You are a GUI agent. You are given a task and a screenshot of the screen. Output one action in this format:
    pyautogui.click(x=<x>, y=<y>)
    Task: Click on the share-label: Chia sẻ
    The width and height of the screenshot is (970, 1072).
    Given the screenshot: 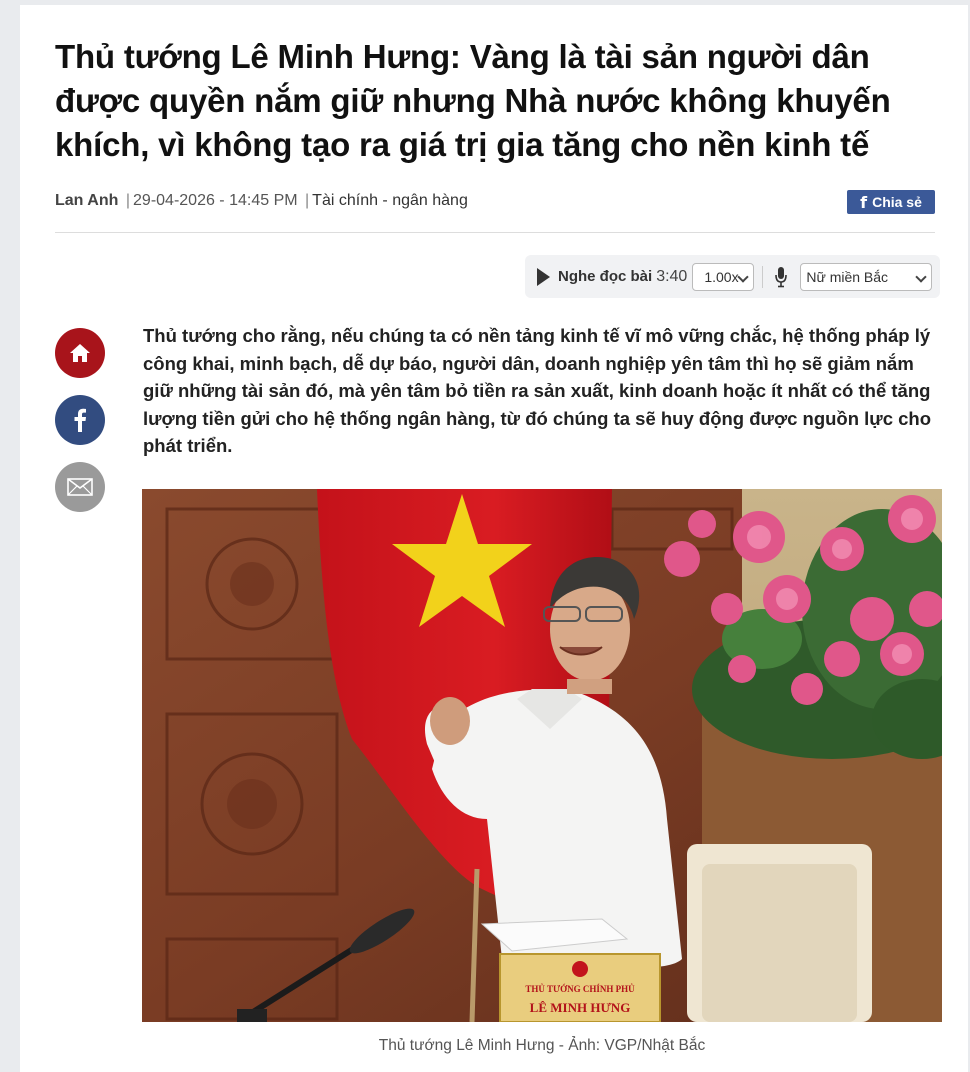 What is the action you would take?
    pyautogui.click(x=897, y=202)
    